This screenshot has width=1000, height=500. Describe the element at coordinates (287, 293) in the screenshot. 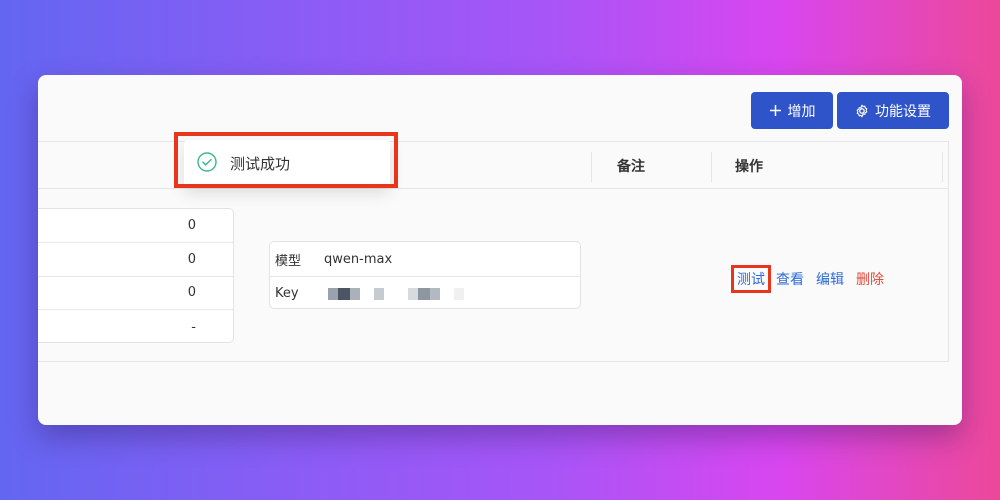

I see `key-label: Key` at that location.